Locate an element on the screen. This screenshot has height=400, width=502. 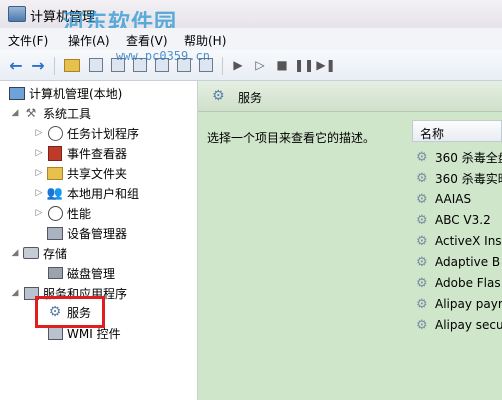
event-log-icon is located at coordinates (55, 153).